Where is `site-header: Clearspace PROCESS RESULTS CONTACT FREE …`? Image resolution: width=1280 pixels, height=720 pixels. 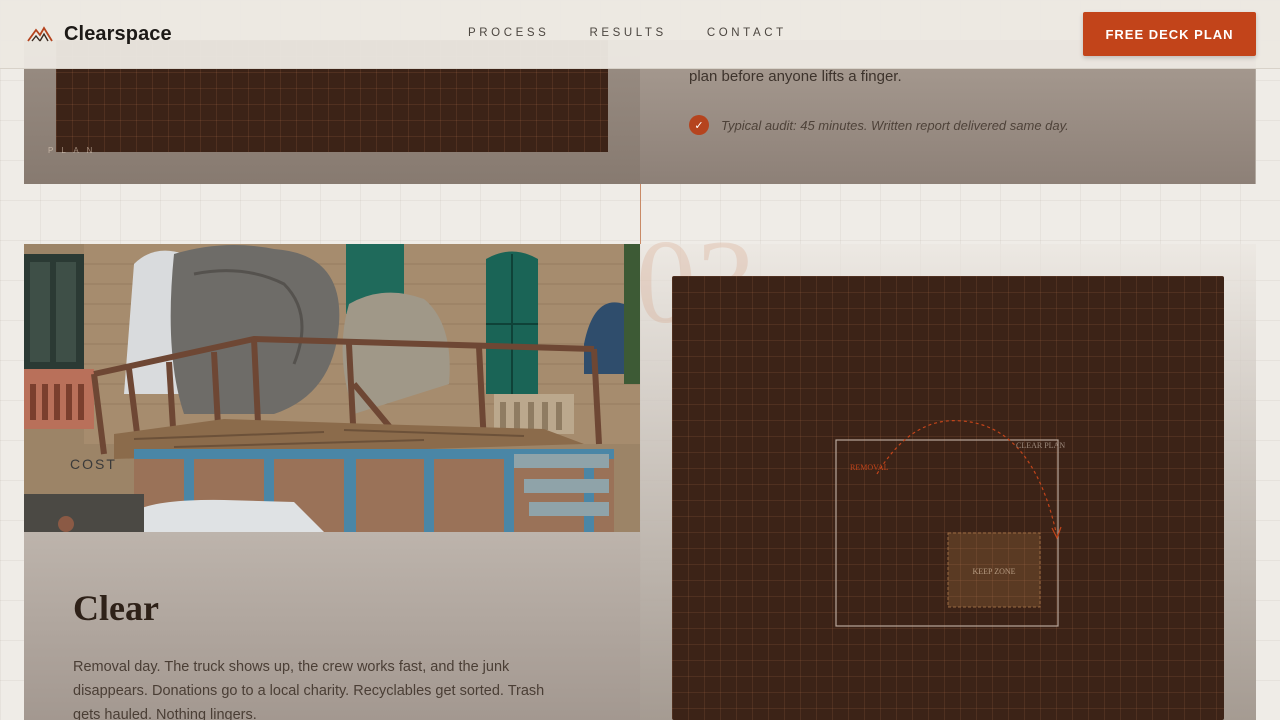 site-header: Clearspace PROCESS RESULTS CONTACT FREE … is located at coordinates (640, 34).